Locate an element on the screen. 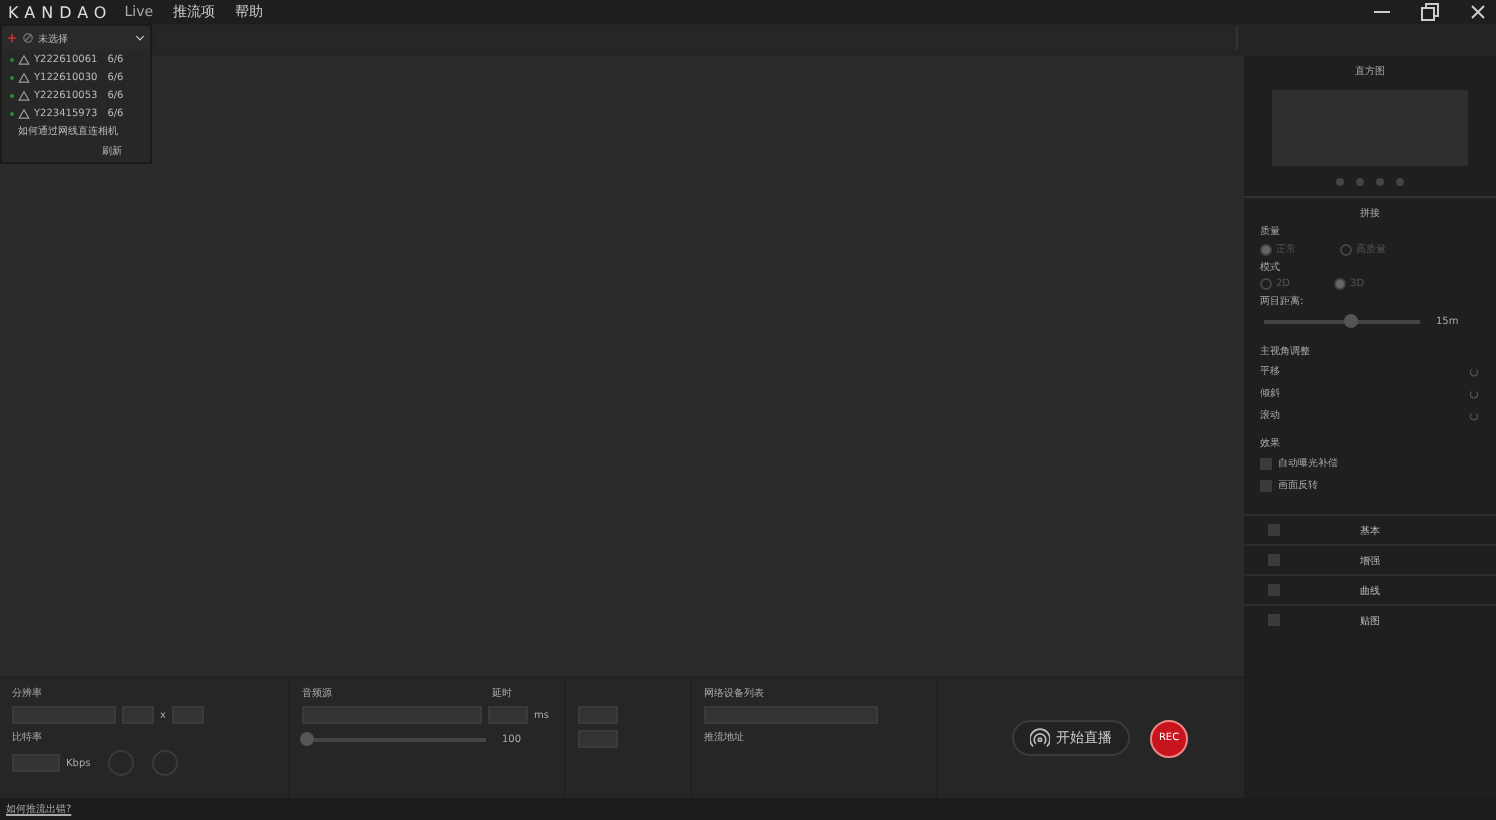 The image size is (1496, 820). chevron-down-icon is located at coordinates (140, 38).